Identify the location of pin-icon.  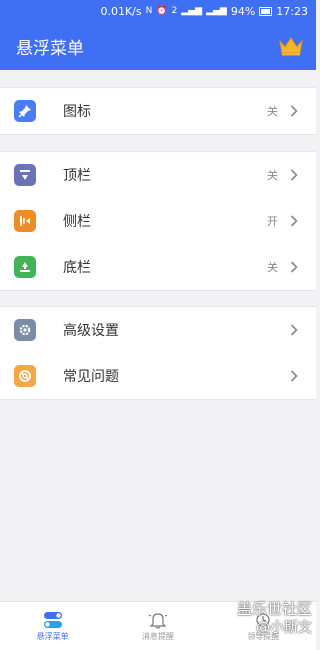
(25, 111).